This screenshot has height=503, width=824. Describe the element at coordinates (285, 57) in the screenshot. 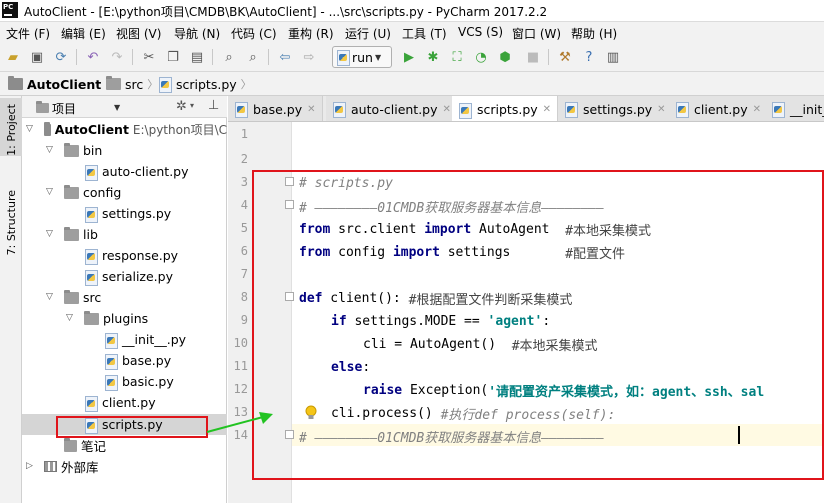

I see `back-arrow-icon: ⇦` at that location.